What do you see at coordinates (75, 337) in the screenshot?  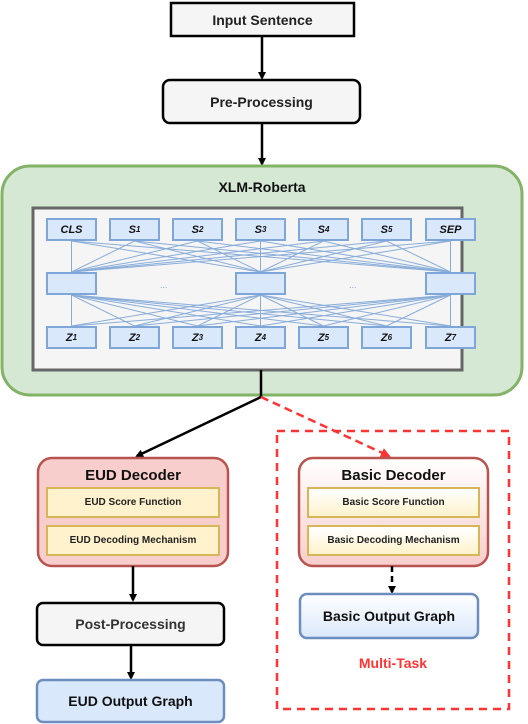 I see `output-token-subscript: 1` at bounding box center [75, 337].